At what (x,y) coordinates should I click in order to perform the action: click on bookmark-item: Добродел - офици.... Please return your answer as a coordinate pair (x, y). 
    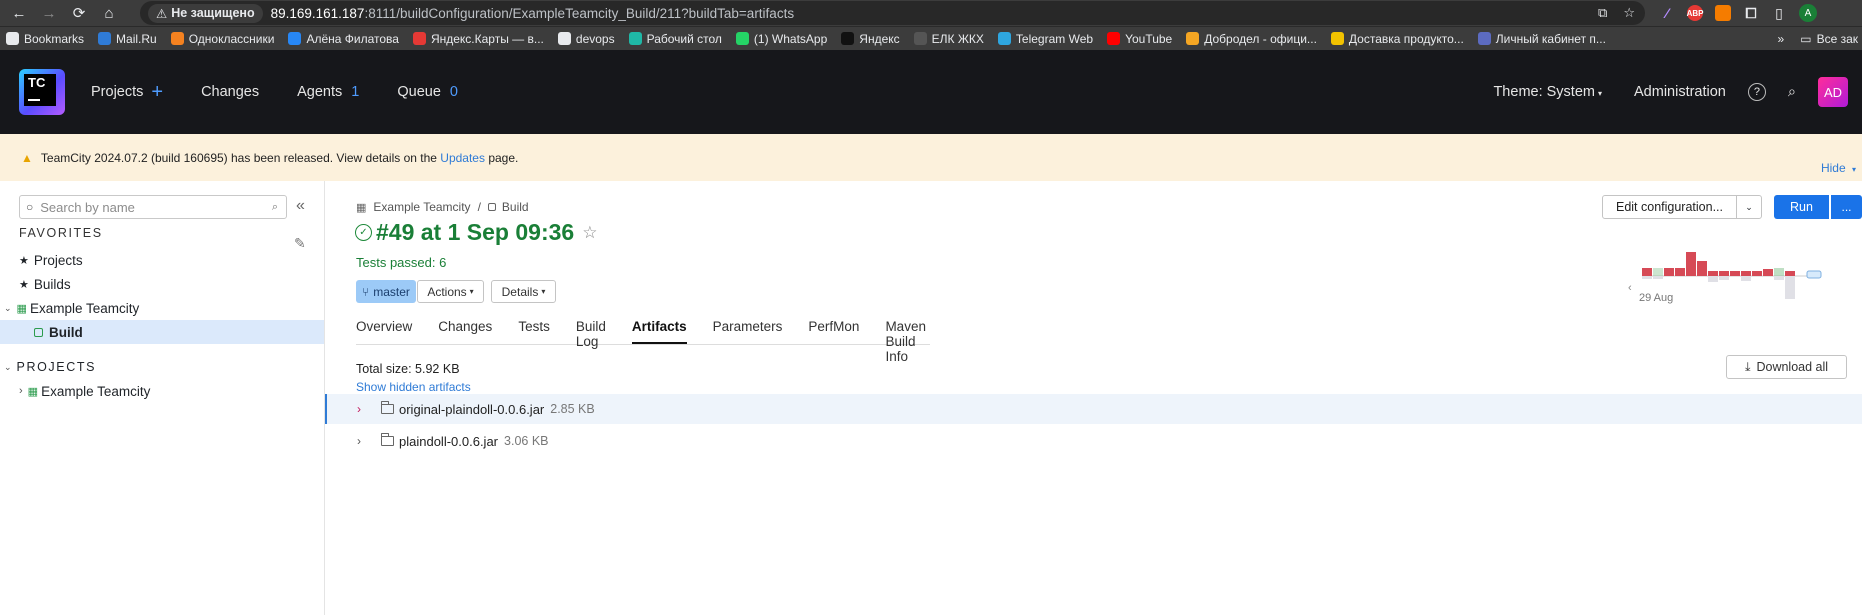
    Looking at the image, I should click on (1251, 39).